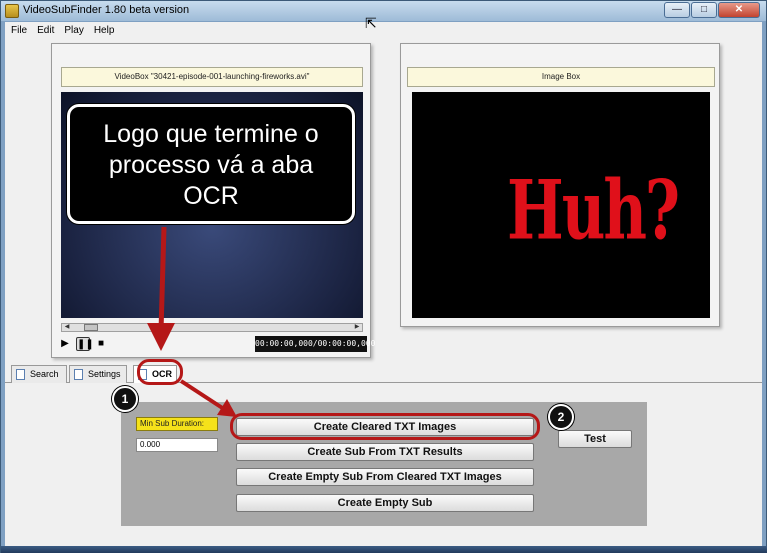  Describe the element at coordinates (104, 30) in the screenshot. I see `menu-help: Help` at that location.